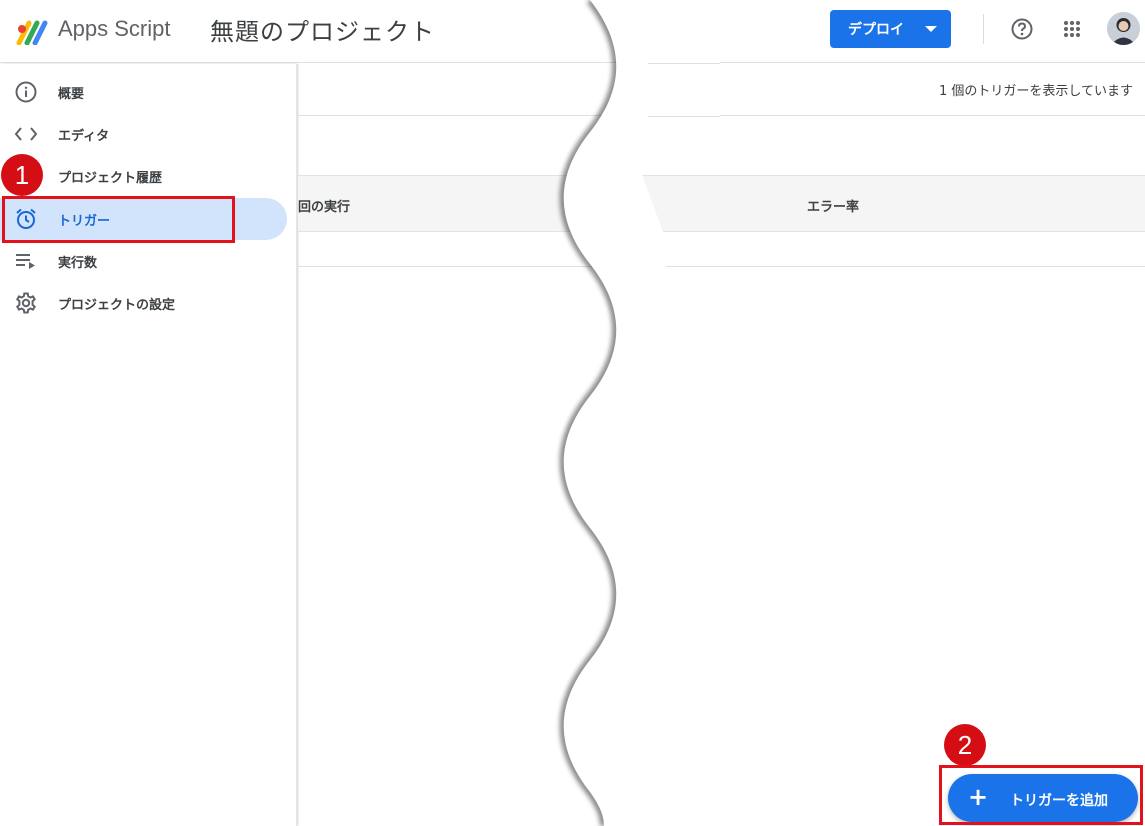  What do you see at coordinates (26, 134) in the screenshot?
I see `code-icon` at bounding box center [26, 134].